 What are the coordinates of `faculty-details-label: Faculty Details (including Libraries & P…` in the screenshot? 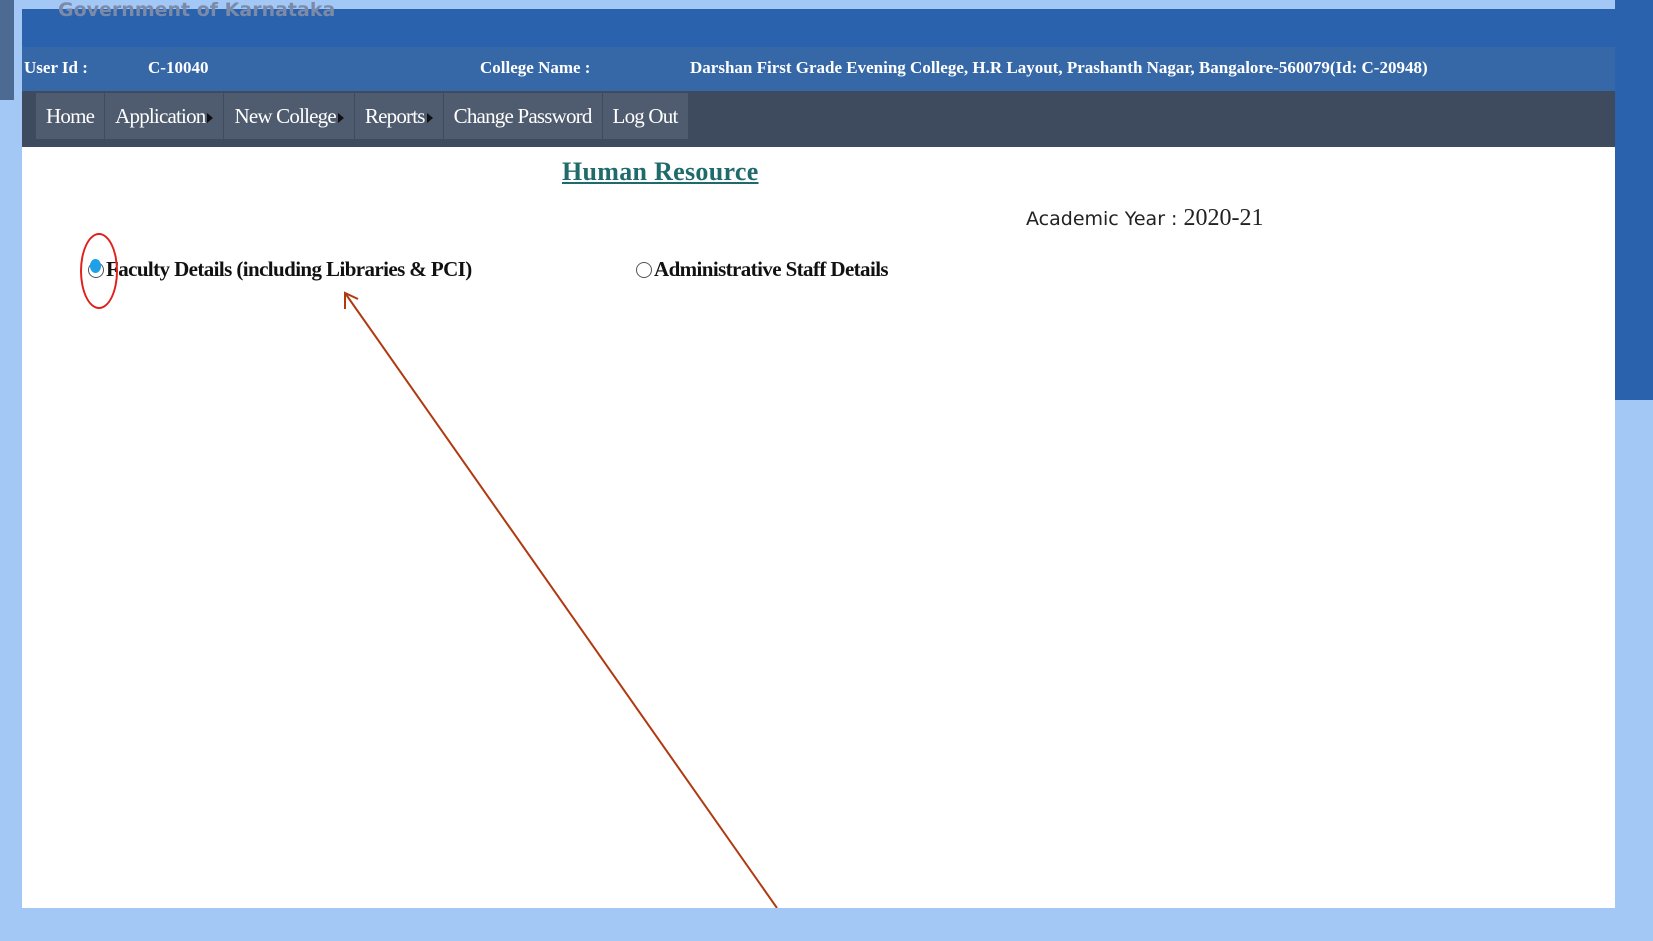 It's located at (289, 269).